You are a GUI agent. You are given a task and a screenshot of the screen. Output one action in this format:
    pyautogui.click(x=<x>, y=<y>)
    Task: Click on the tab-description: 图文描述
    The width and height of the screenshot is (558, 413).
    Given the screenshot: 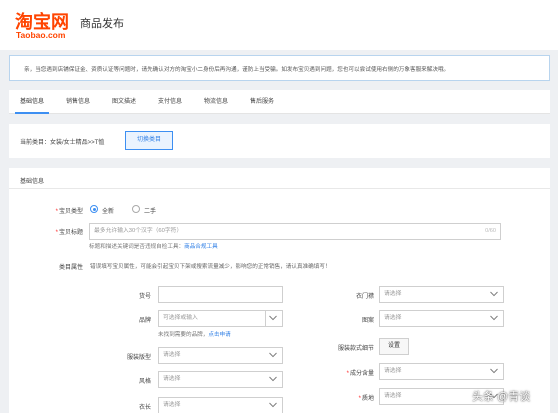 What is the action you would take?
    pyautogui.click(x=124, y=102)
    